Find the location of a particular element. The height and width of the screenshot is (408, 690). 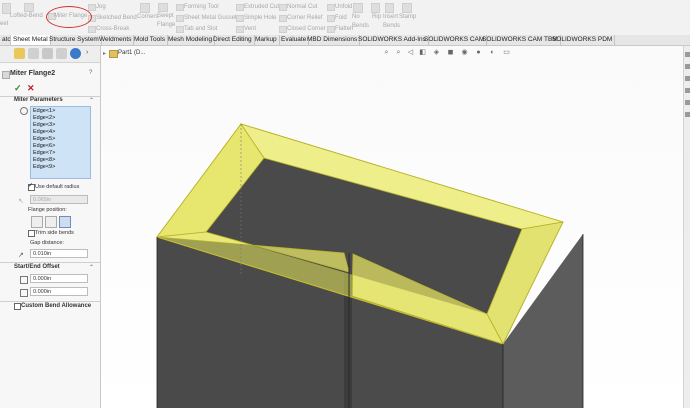

tab-sheet-metal: Sheet Metal is located at coordinates (30, 40).